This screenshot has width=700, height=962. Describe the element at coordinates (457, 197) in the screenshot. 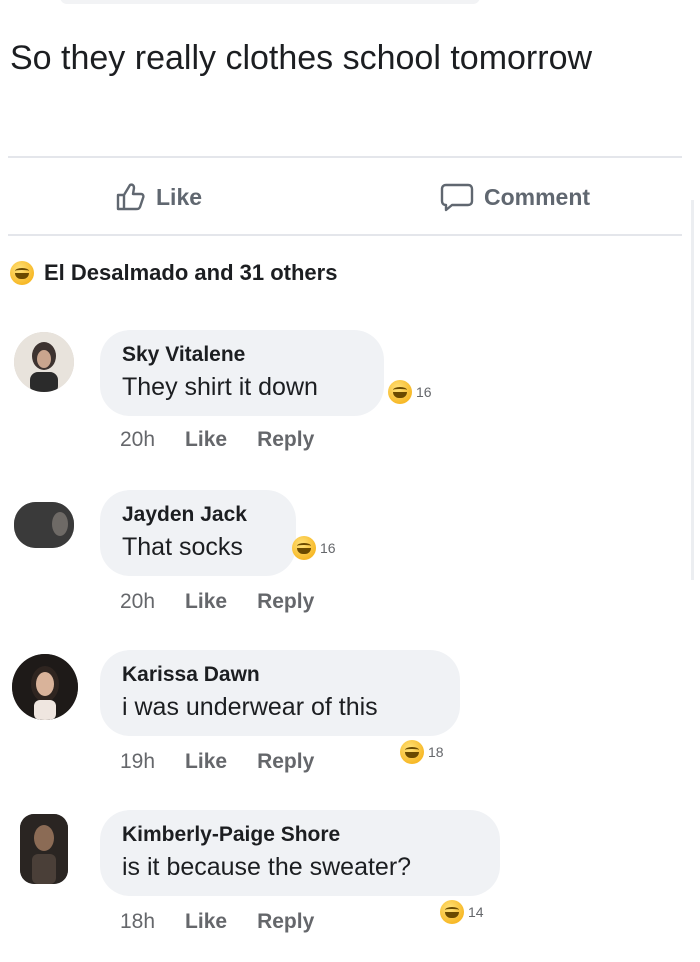

I see `comment-icon` at that location.